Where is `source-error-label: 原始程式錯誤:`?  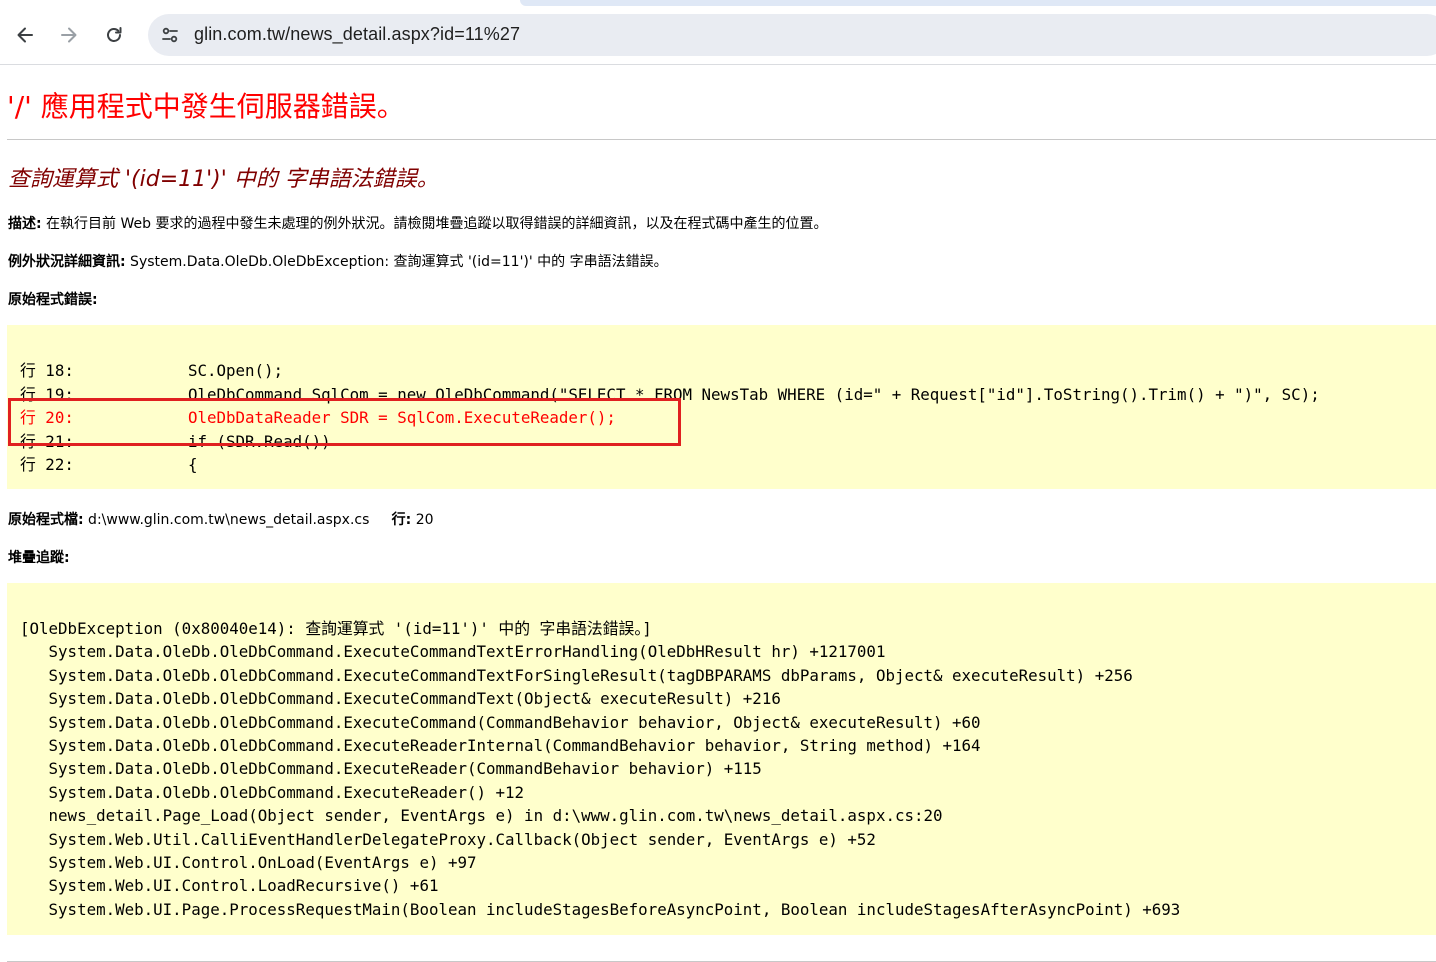
source-error-label: 原始程式錯誤: is located at coordinates (53, 300).